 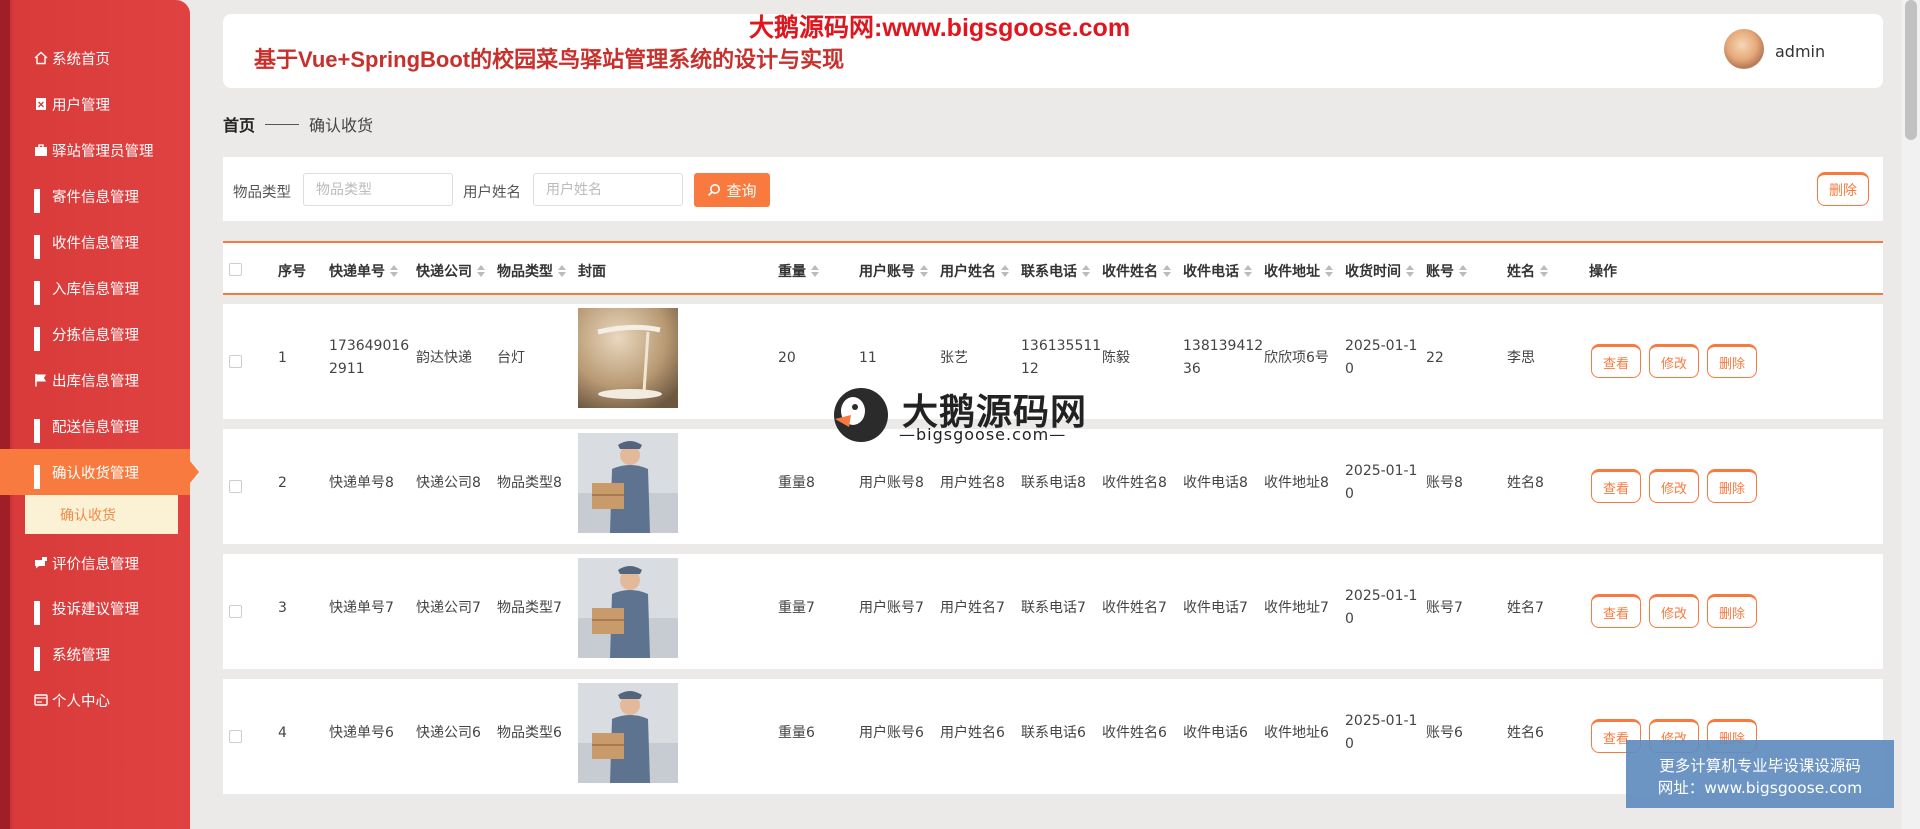 I want to click on cell-tracking-text: 173649016, so click(x=369, y=346).